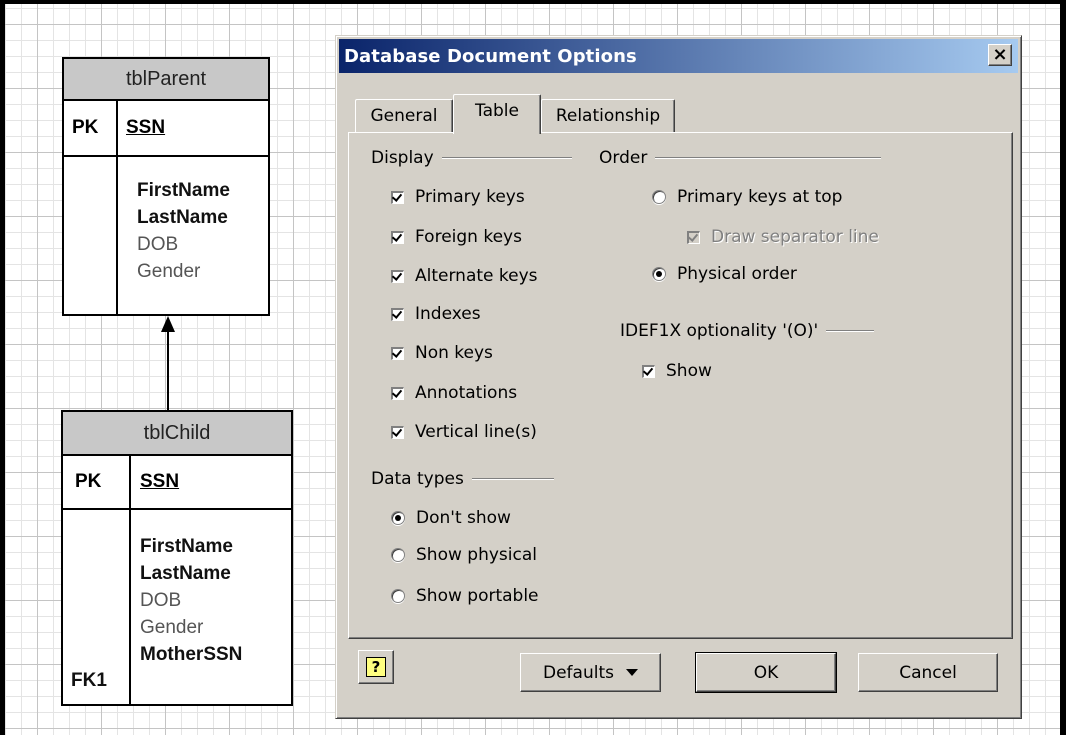  What do you see at coordinates (490, 56) in the screenshot?
I see `dialog-title: Database Document Options` at bounding box center [490, 56].